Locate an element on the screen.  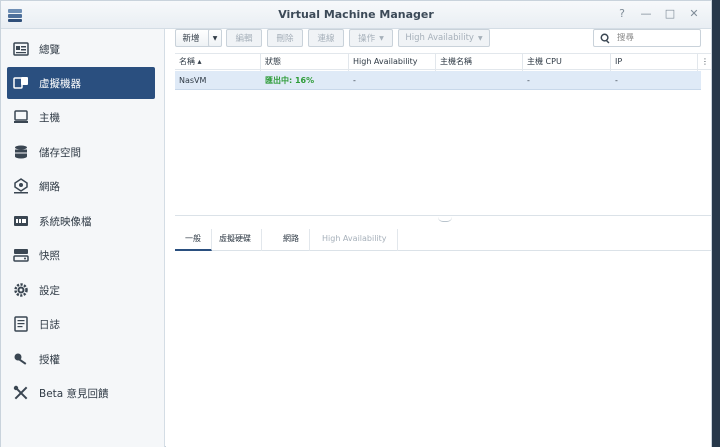
edit-button: 編輯 is located at coordinates (244, 38).